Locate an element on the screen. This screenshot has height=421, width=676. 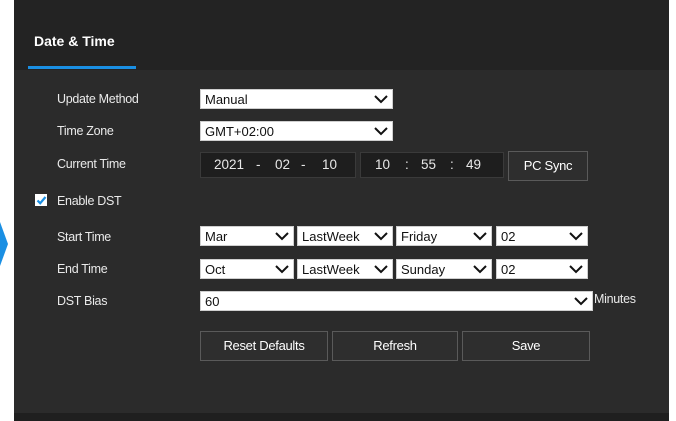
time-zone-label: Time Zone is located at coordinates (85, 131).